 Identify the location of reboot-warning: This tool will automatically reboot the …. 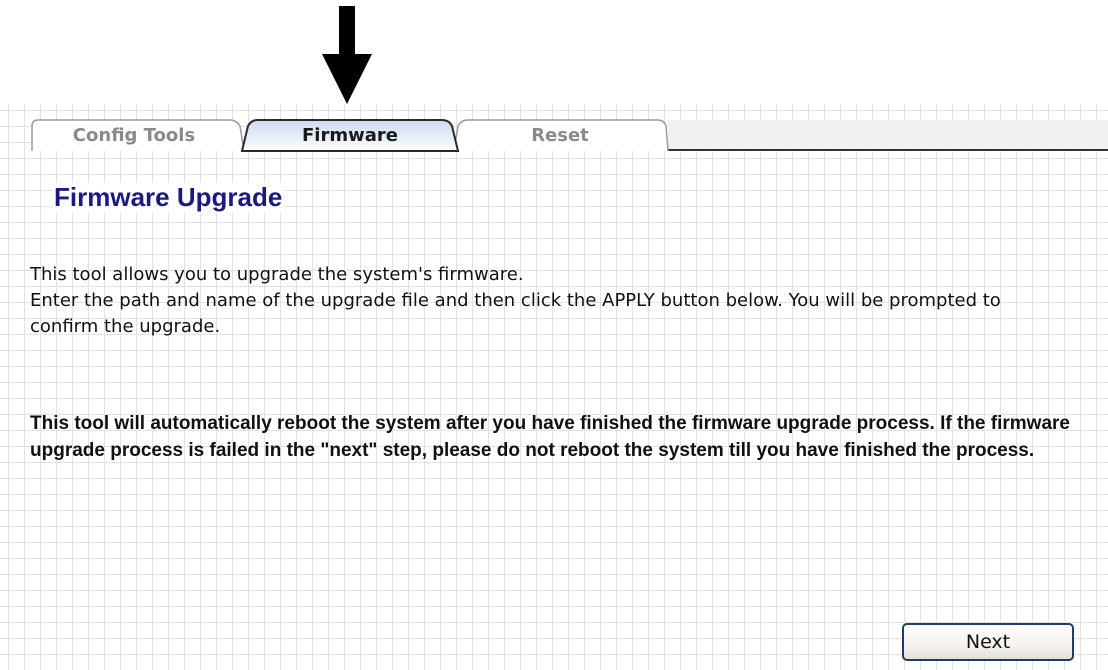
(550, 437).